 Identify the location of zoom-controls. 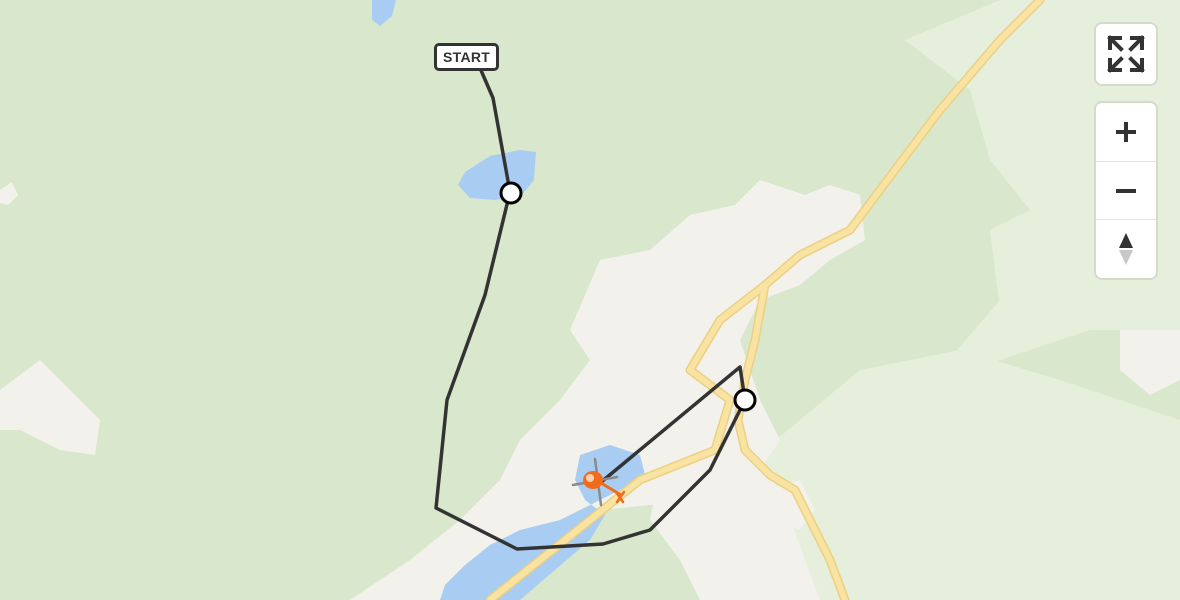
(1126, 190).